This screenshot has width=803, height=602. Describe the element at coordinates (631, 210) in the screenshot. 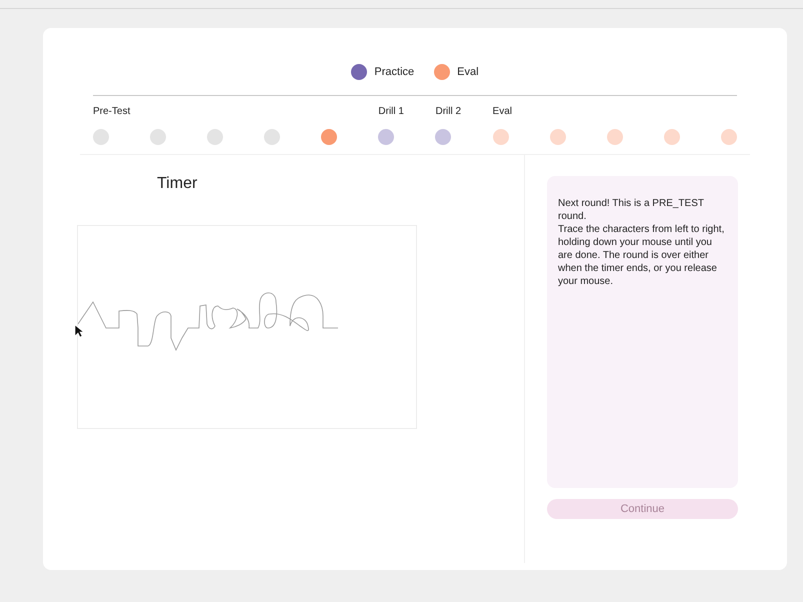

I see `instruction-text: Next round! This is a PRE_TEST round.` at that location.